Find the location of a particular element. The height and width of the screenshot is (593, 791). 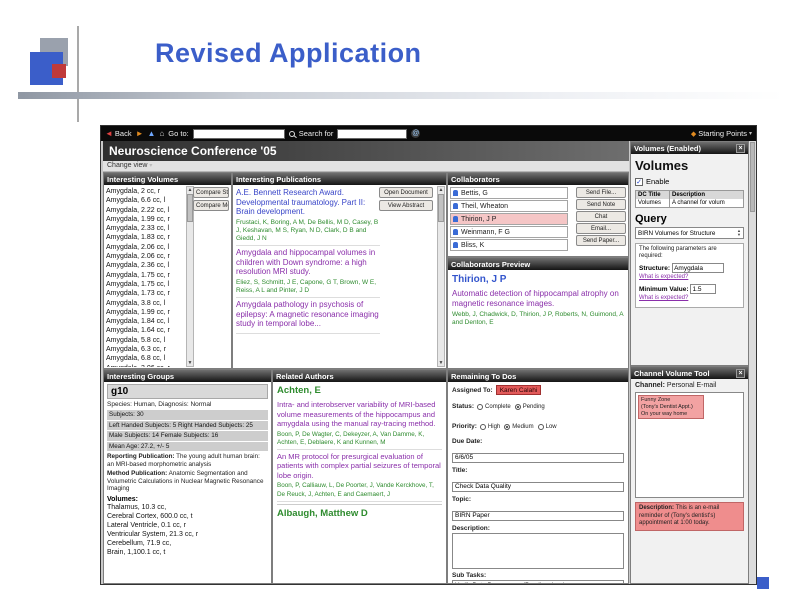

app-scrollbar is located at coordinates (752, 362).